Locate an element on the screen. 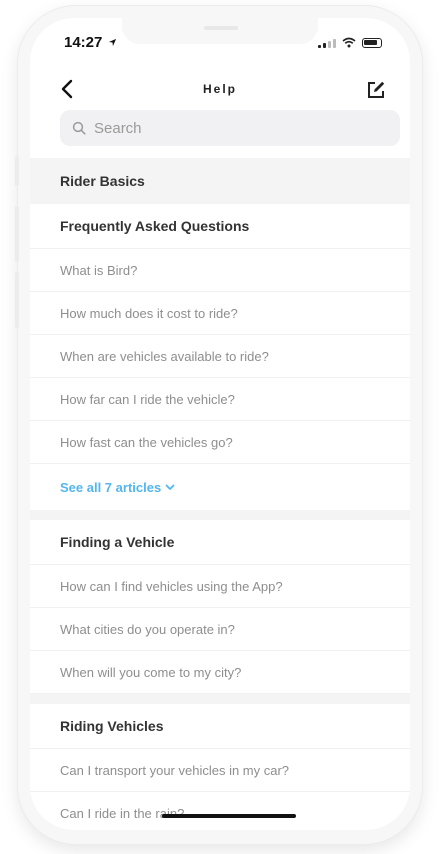 Image resolution: width=440 pixels, height=854 pixels. group-title-riding-vehicles: Riding Vehicles is located at coordinates (220, 726).